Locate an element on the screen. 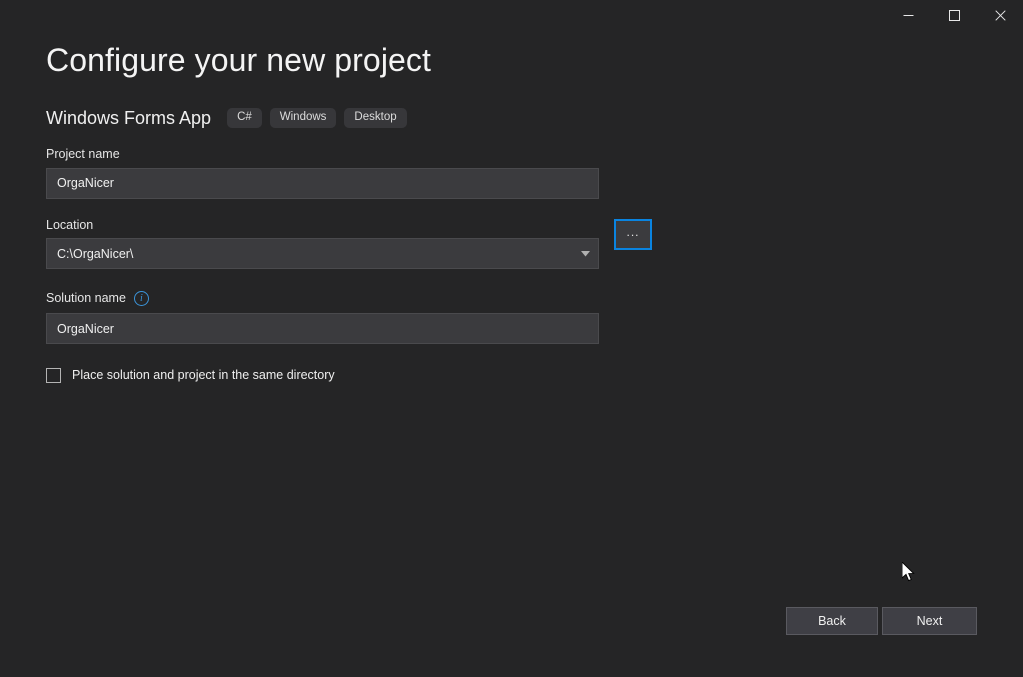  minimize-button is located at coordinates (908, 15).